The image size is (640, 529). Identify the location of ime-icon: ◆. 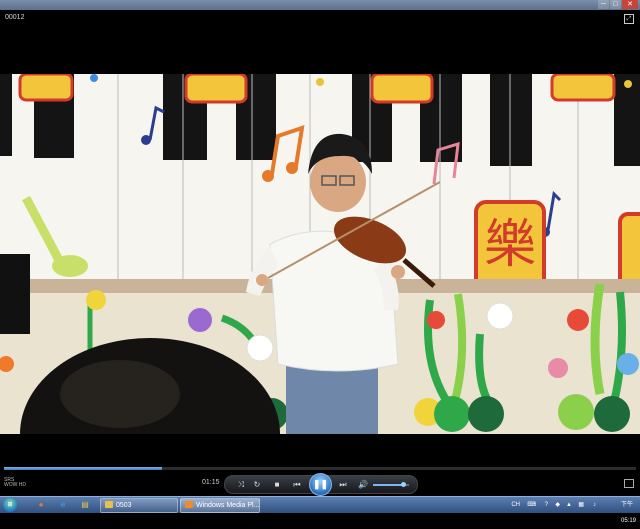
(557, 505).